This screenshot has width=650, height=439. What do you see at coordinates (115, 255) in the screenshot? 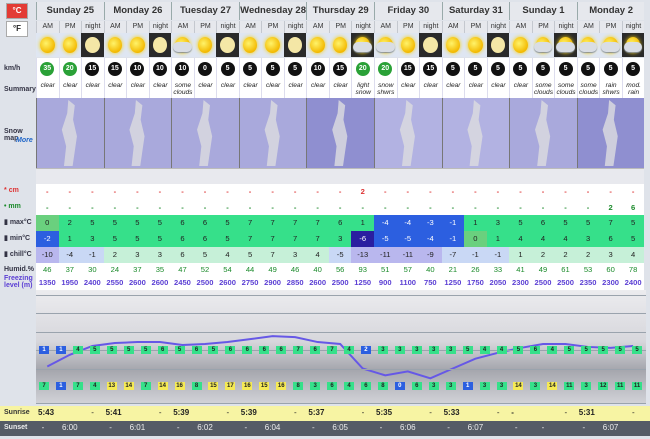
I see `chill-cell: 2` at bounding box center [115, 255].